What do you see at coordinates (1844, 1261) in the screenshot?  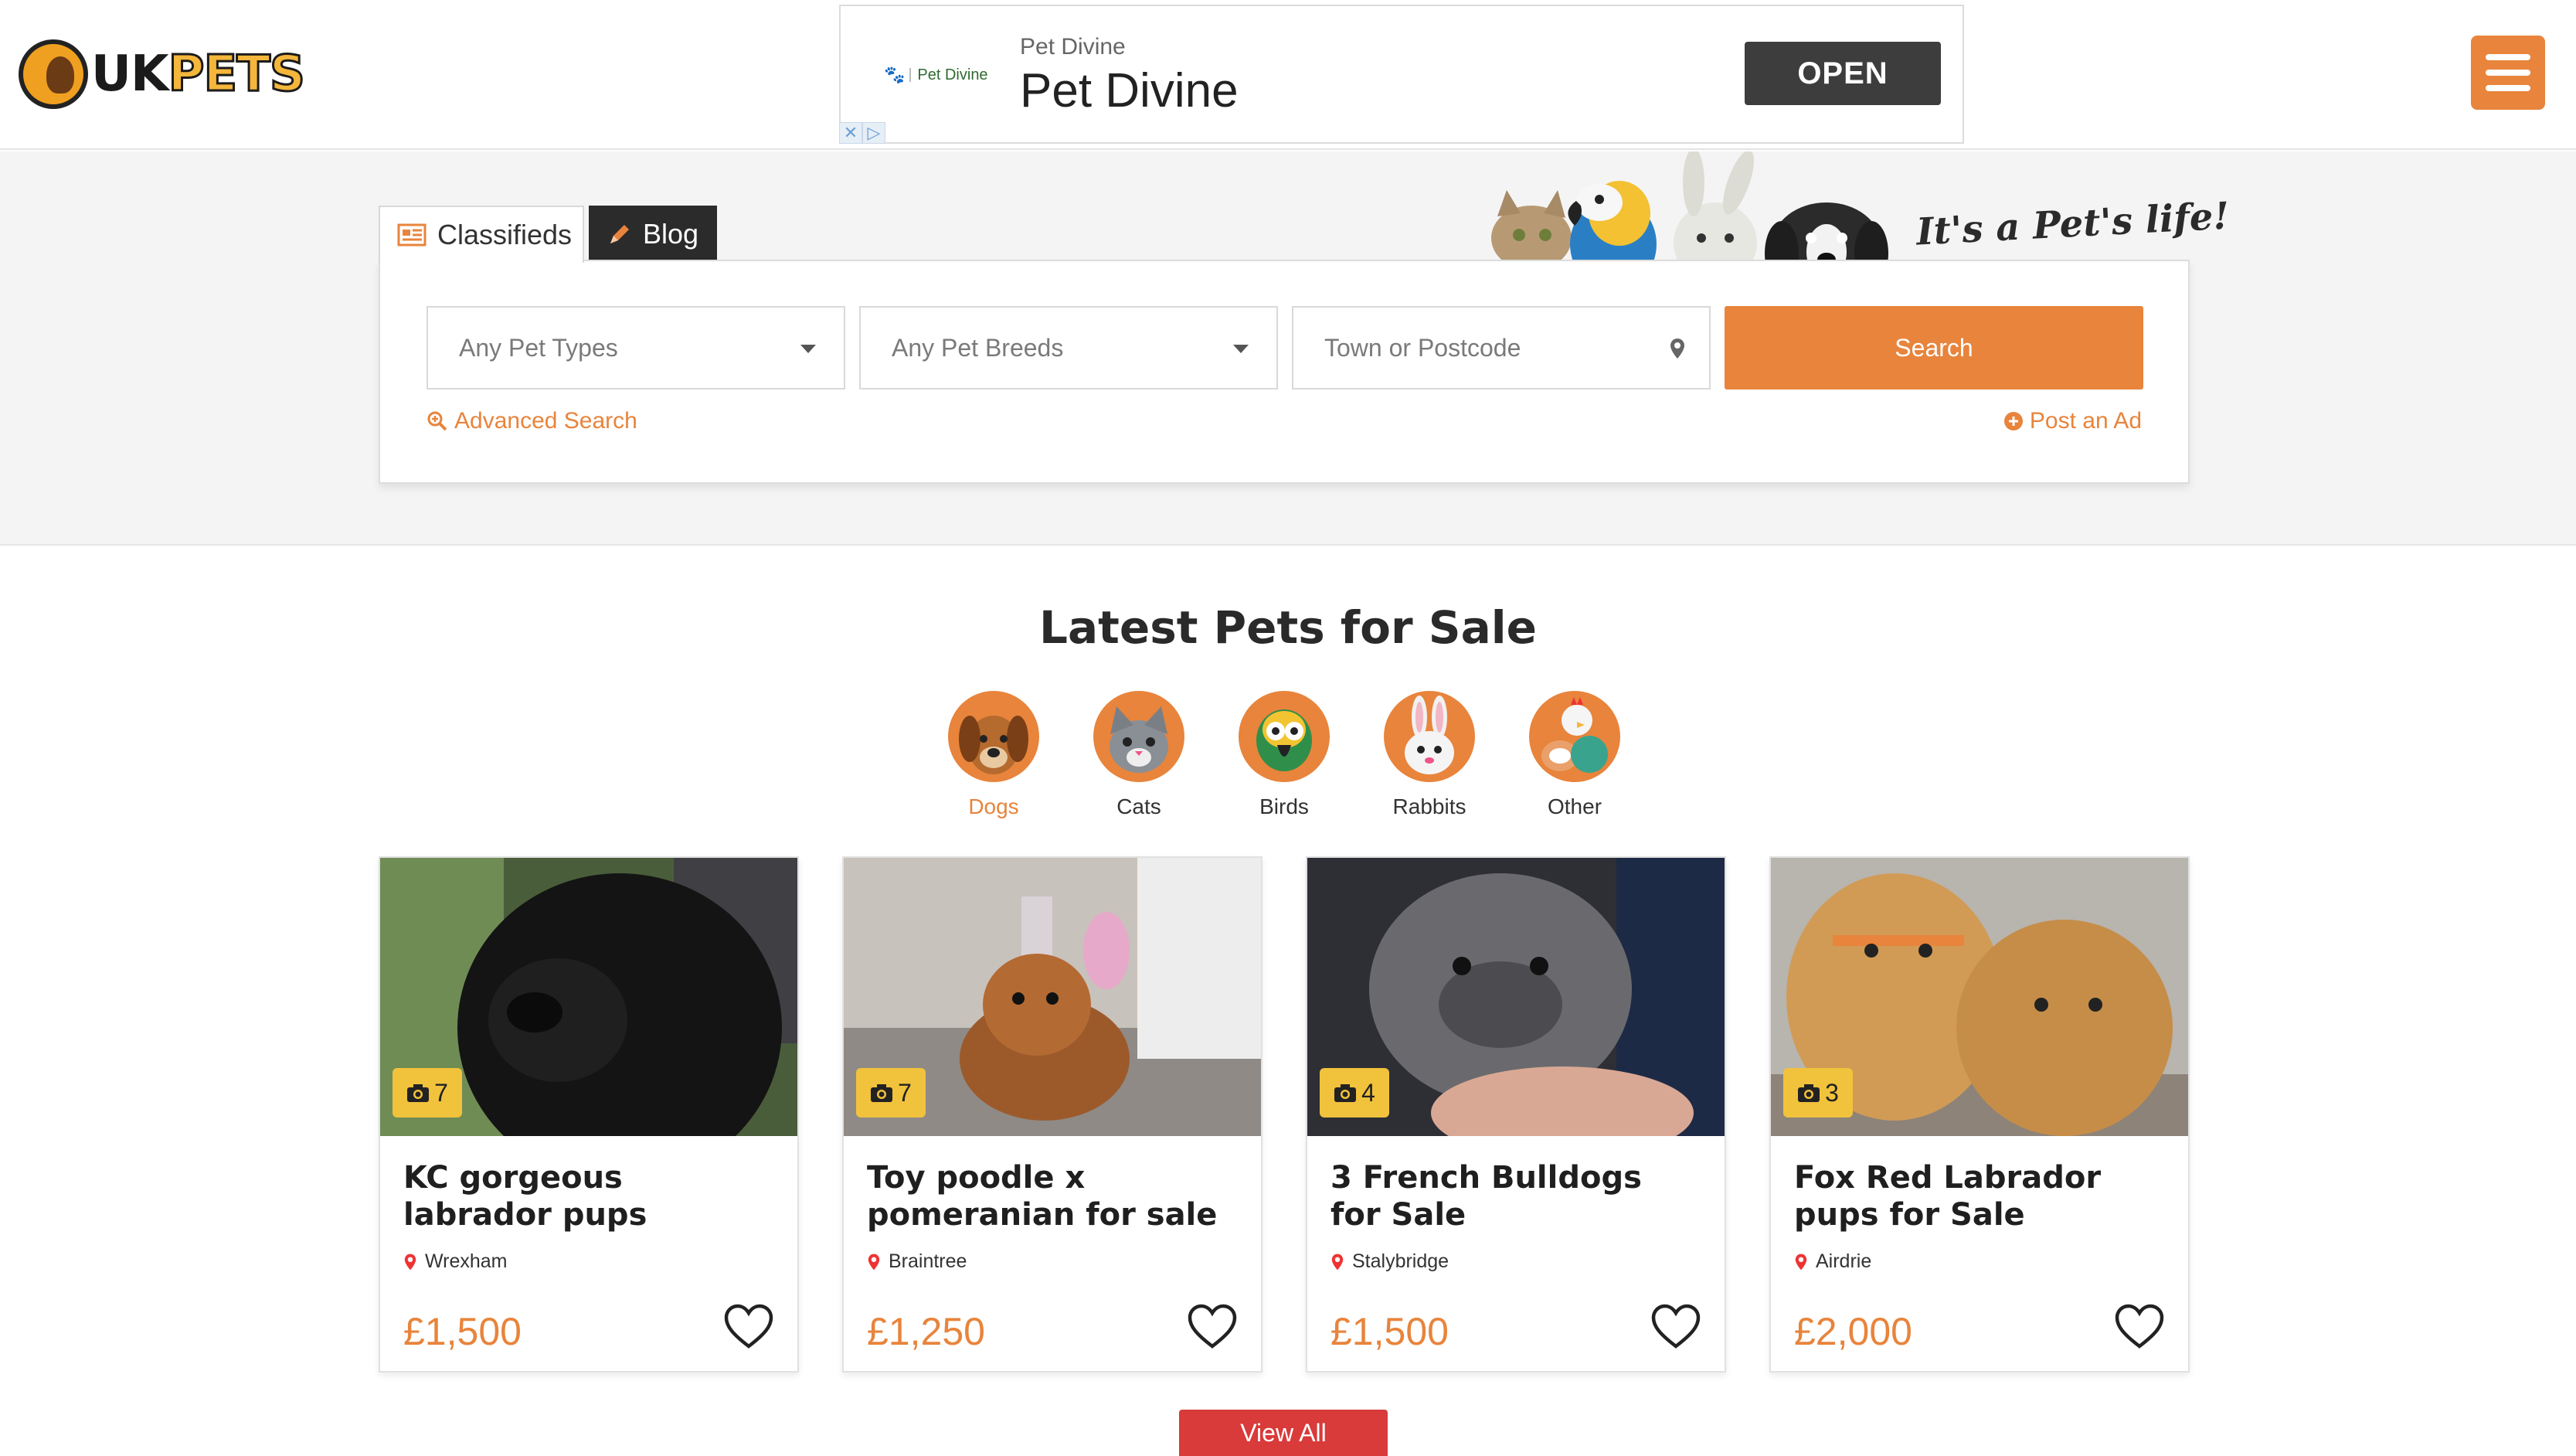 I see `listing-location-text: Airdrie` at bounding box center [1844, 1261].